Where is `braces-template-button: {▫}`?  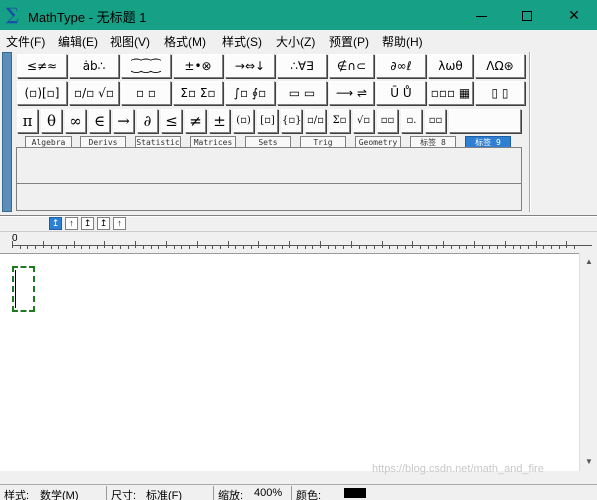
braces-template-button: {▫} is located at coordinates (291, 121).